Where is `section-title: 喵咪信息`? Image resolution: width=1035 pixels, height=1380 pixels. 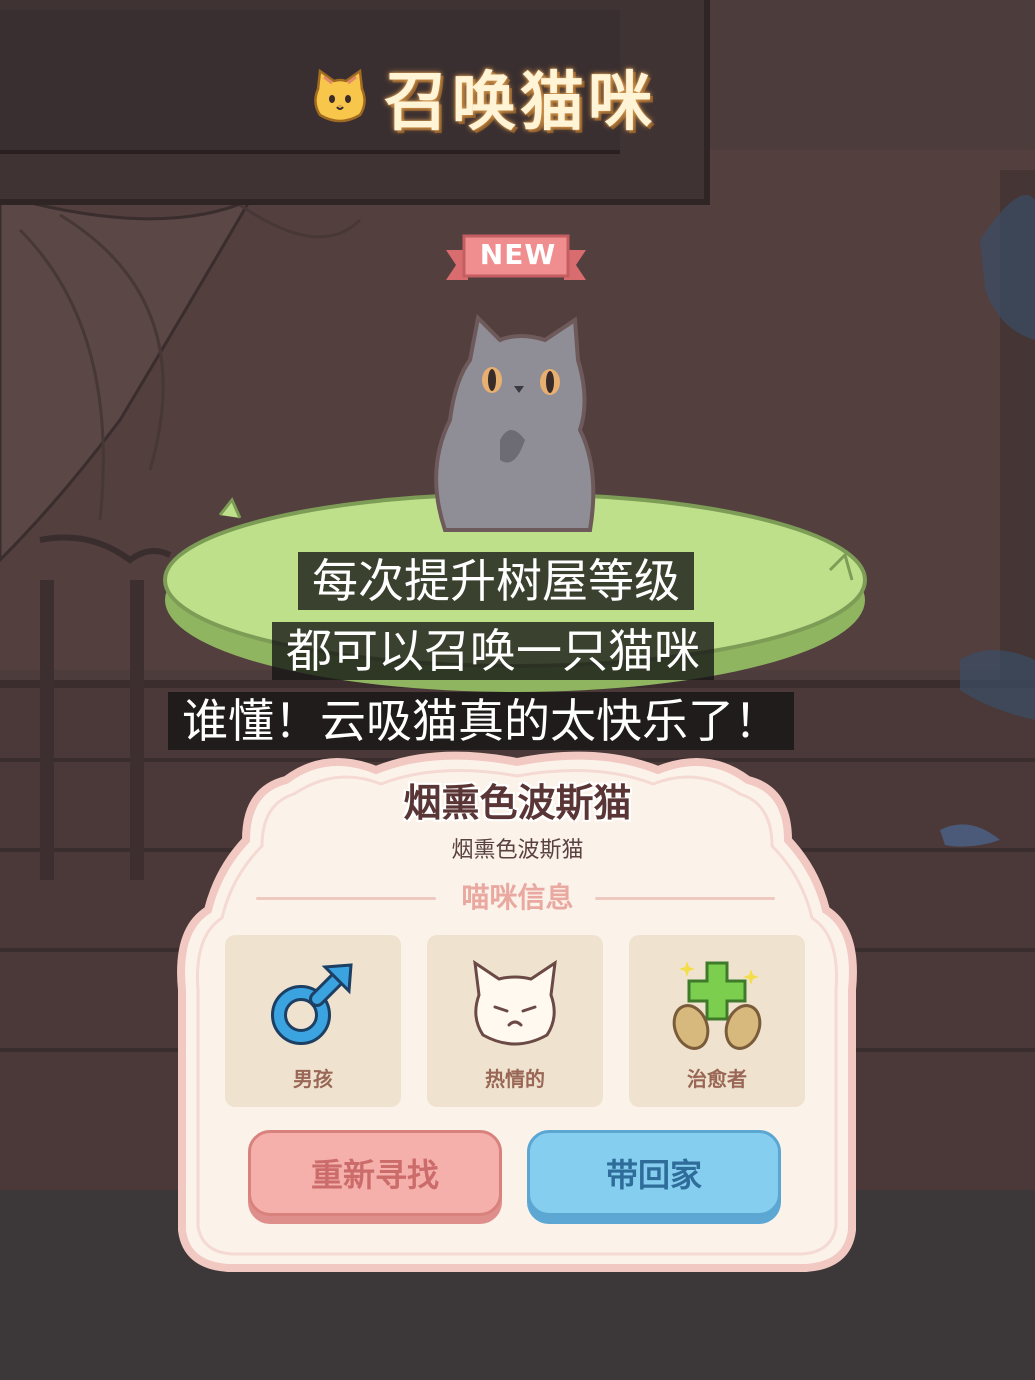 section-title: 喵咪信息 is located at coordinates (517, 897).